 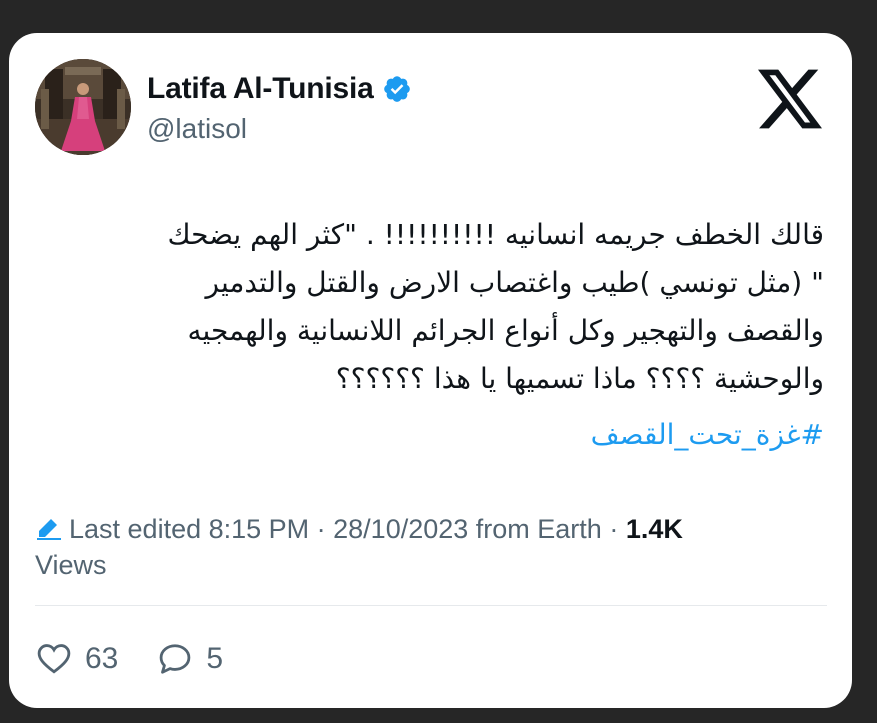 What do you see at coordinates (579, 378) in the screenshot?
I see `tweet-text-line: والوحشية ؟؟؟؟ ماذا تسميها يا هذا ؟؟؟؟؟؟` at bounding box center [579, 378].